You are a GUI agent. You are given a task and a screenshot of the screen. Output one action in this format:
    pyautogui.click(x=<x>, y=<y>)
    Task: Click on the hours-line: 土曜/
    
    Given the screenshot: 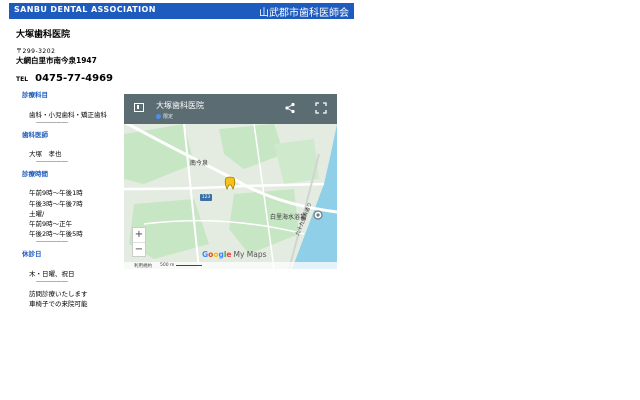 What is the action you would take?
    pyautogui.click(x=37, y=214)
    